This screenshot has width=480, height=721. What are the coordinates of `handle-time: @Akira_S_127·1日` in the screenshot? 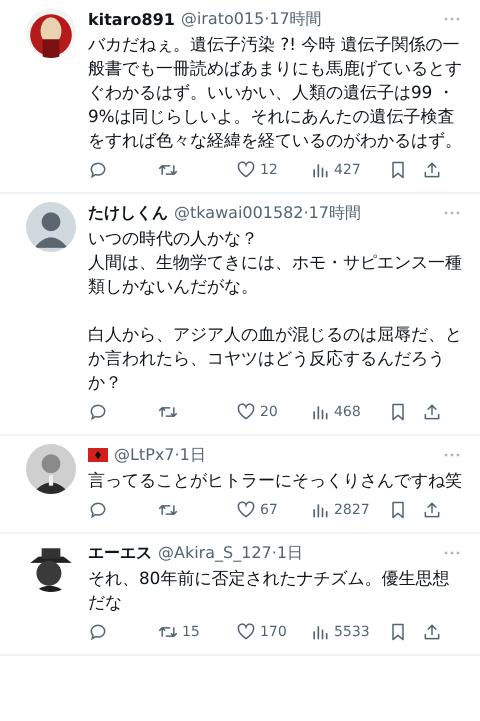 It's located at (231, 553).